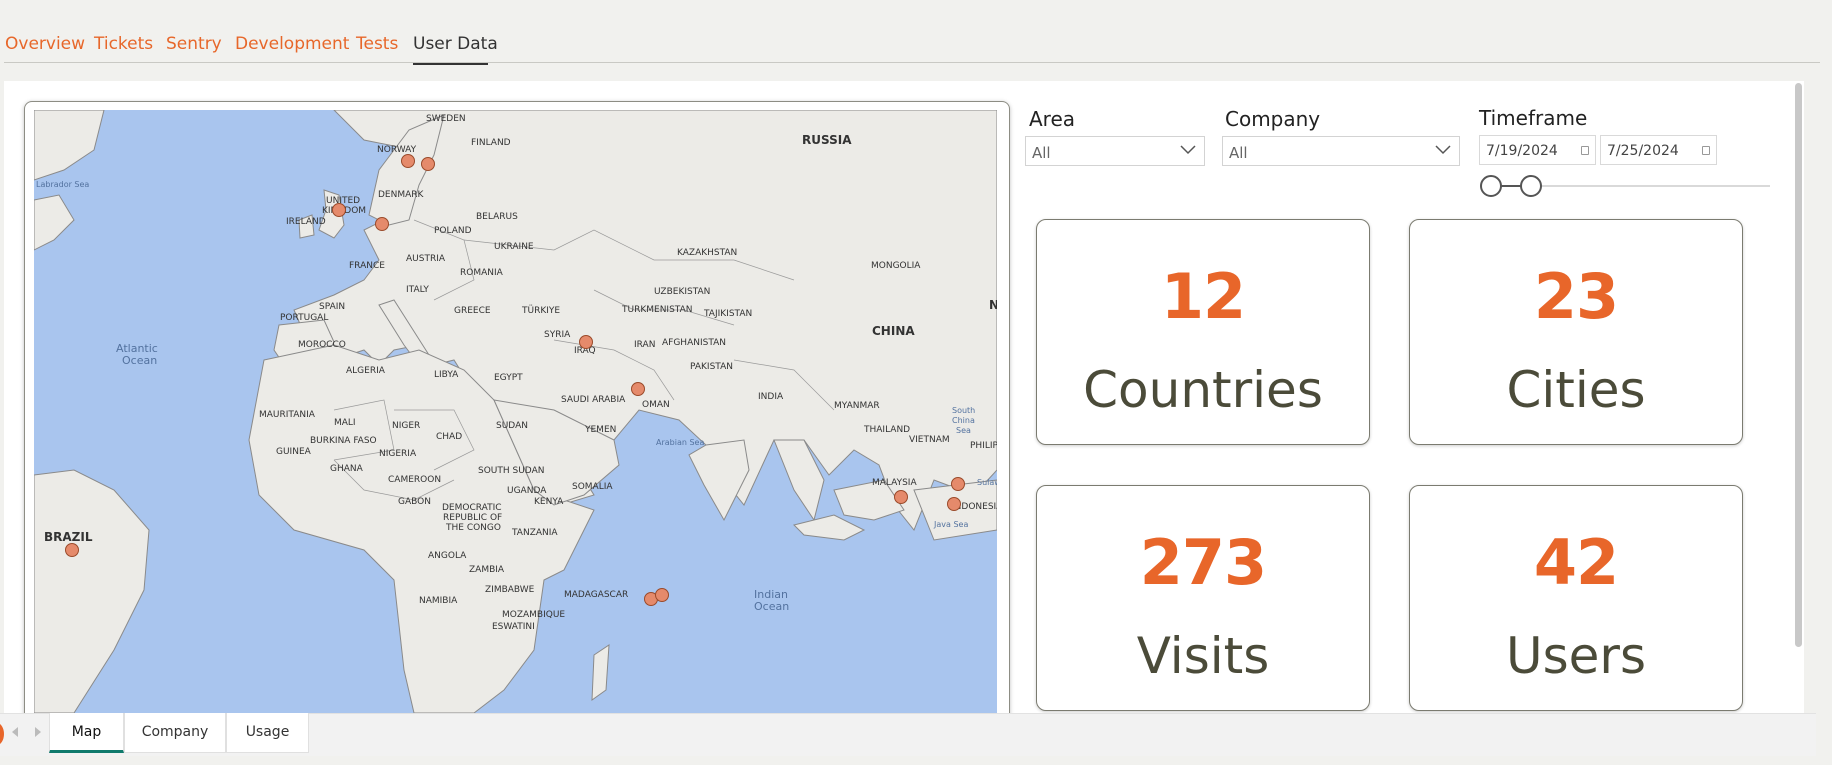  What do you see at coordinates (414, 502) in the screenshot?
I see `map-label-gabon: GABON` at bounding box center [414, 502].